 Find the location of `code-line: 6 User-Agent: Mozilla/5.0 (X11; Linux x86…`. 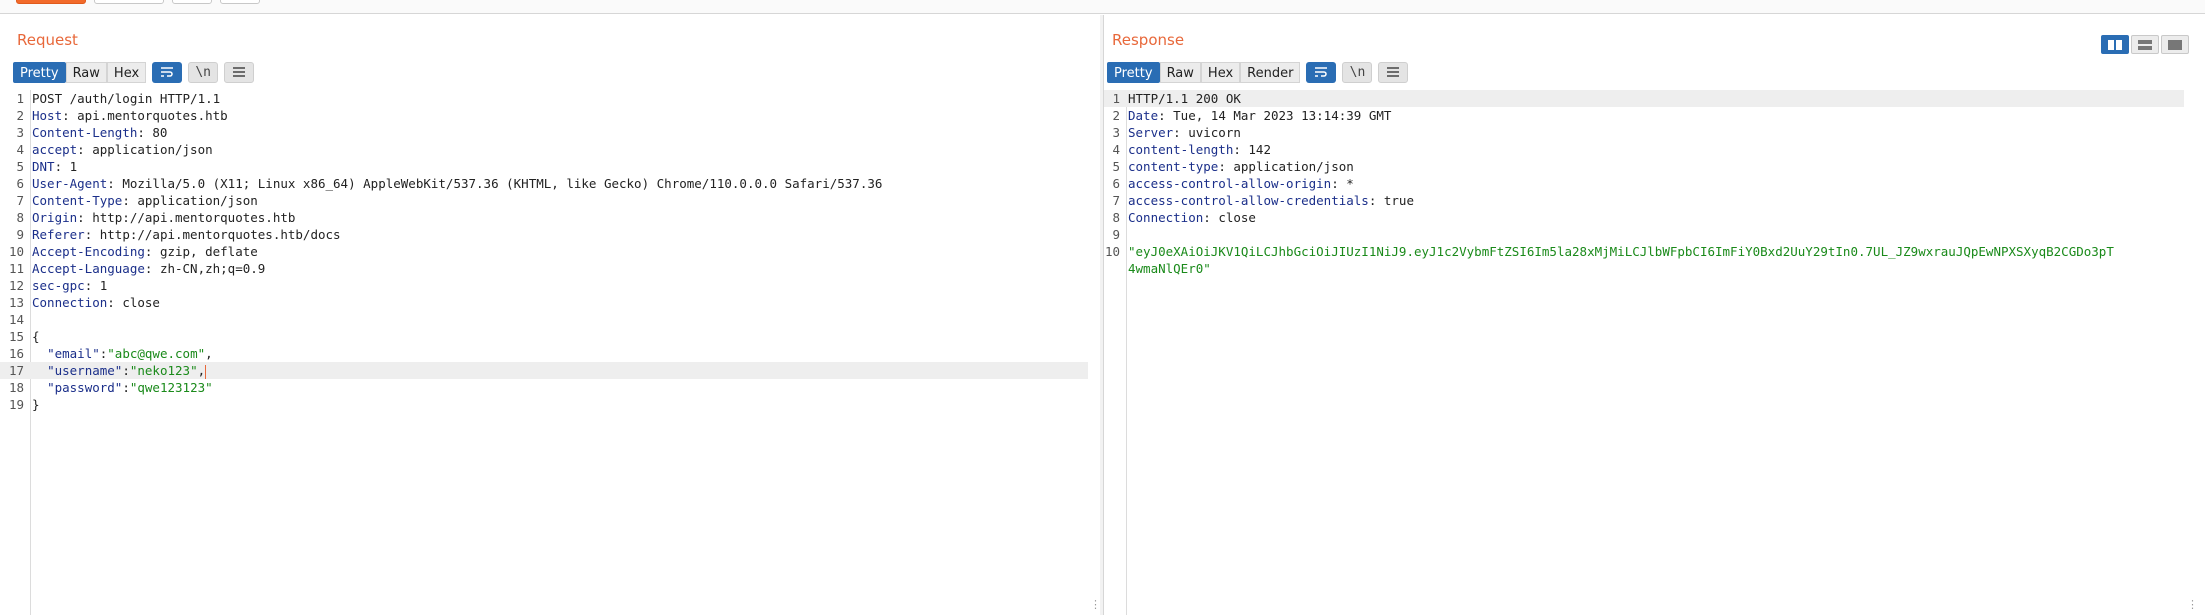

code-line: 6 User-Agent: Mozilla/5.0 (X11; Linux x86… is located at coordinates (544, 183).